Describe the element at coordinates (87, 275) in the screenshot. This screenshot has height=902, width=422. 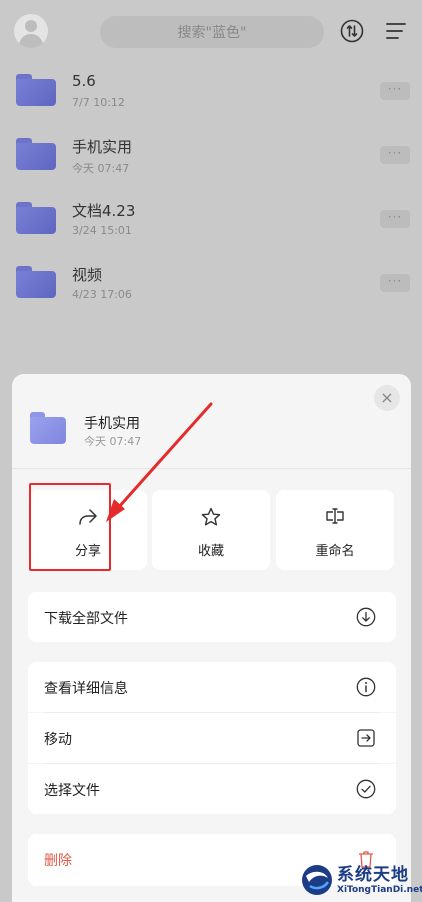
I see `file-name: 视频` at that location.